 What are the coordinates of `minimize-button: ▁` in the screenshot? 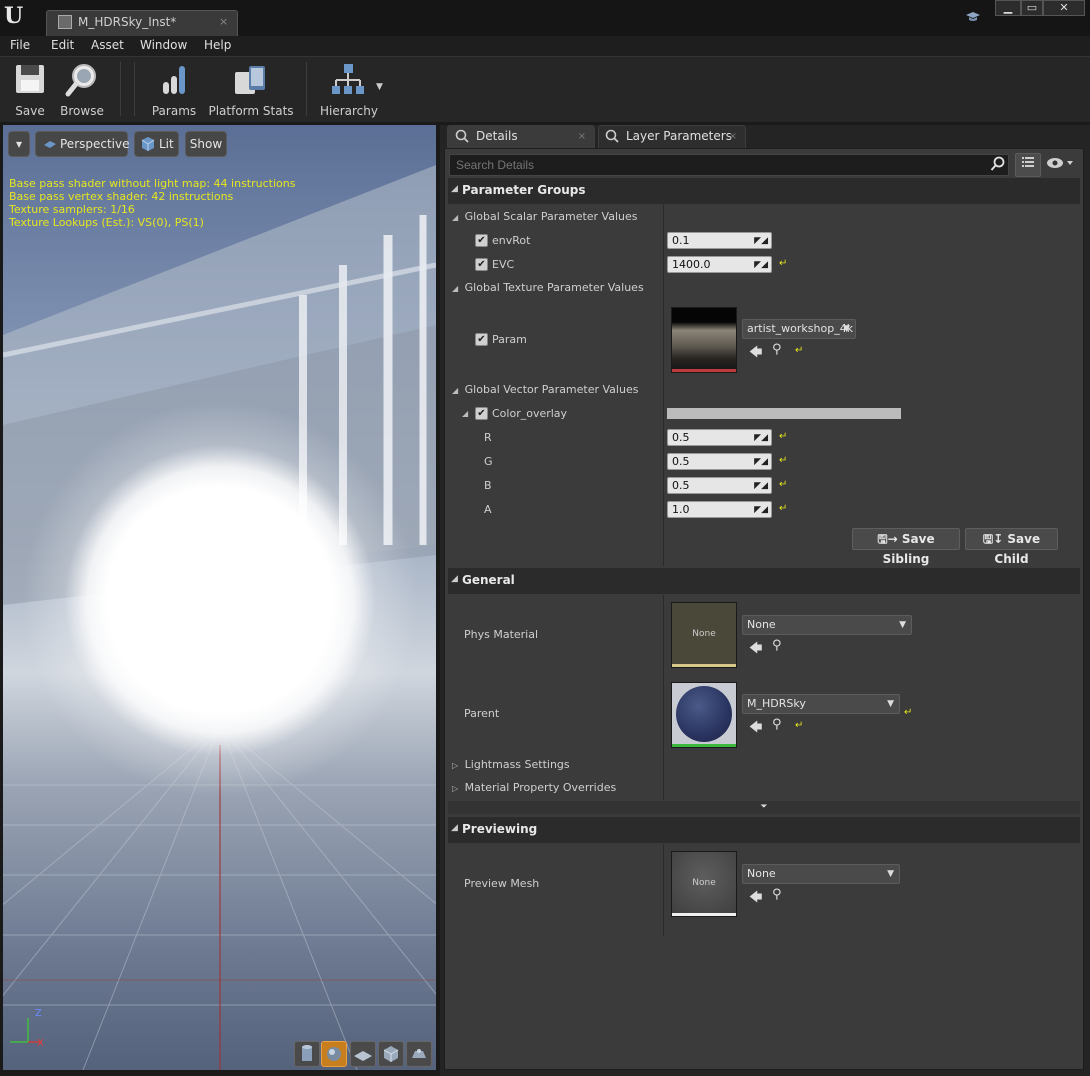 It's located at (1008, 8).